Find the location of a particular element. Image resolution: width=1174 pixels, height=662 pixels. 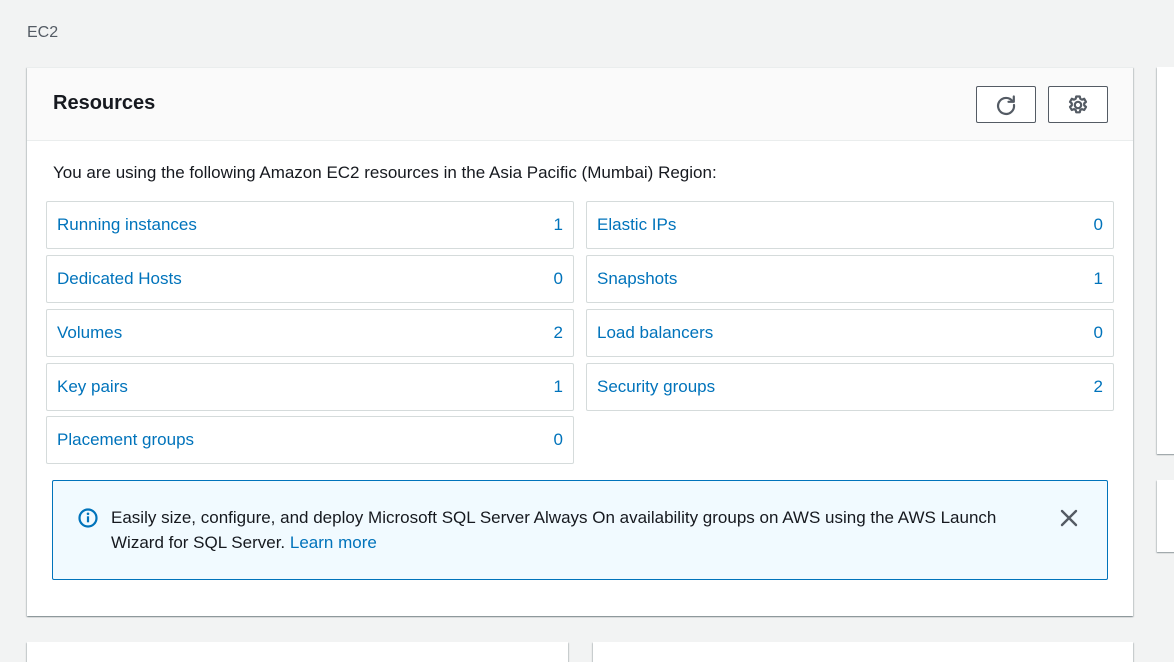

resource-placement-groups: Placement groups 0 is located at coordinates (310, 440).